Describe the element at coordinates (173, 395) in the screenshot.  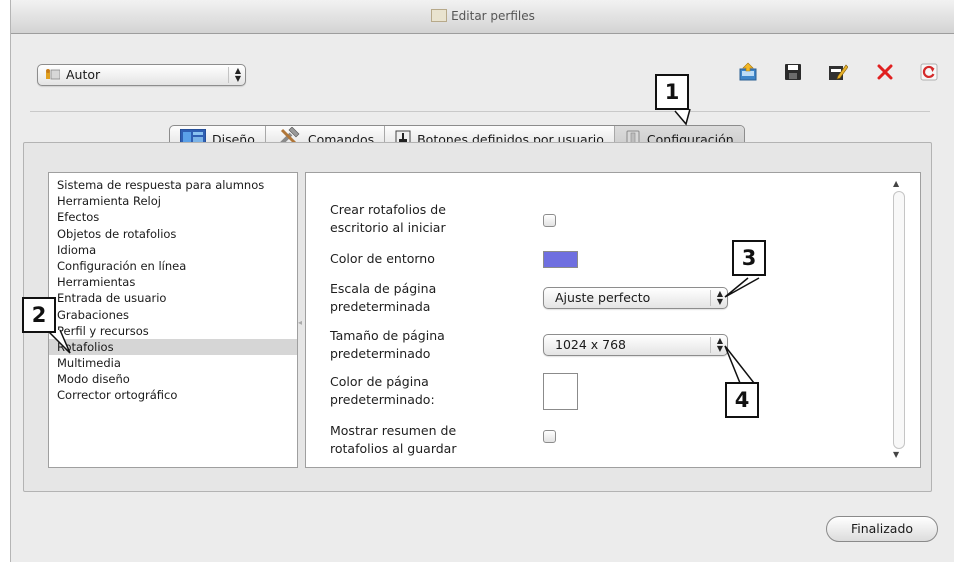
I see `list-item: Corrector ortográfico` at that location.